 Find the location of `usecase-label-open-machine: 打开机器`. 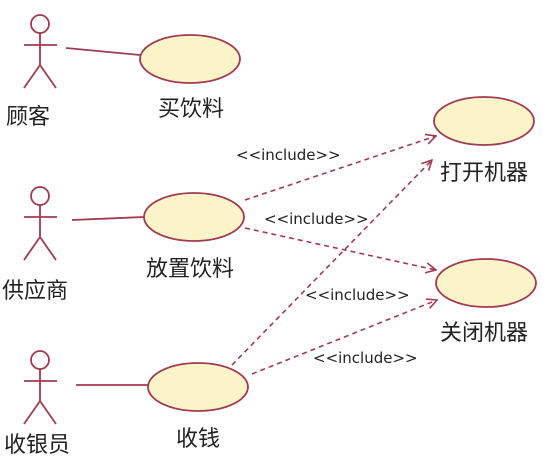

usecase-label-open-machine: 打开机器 is located at coordinates (484, 173).